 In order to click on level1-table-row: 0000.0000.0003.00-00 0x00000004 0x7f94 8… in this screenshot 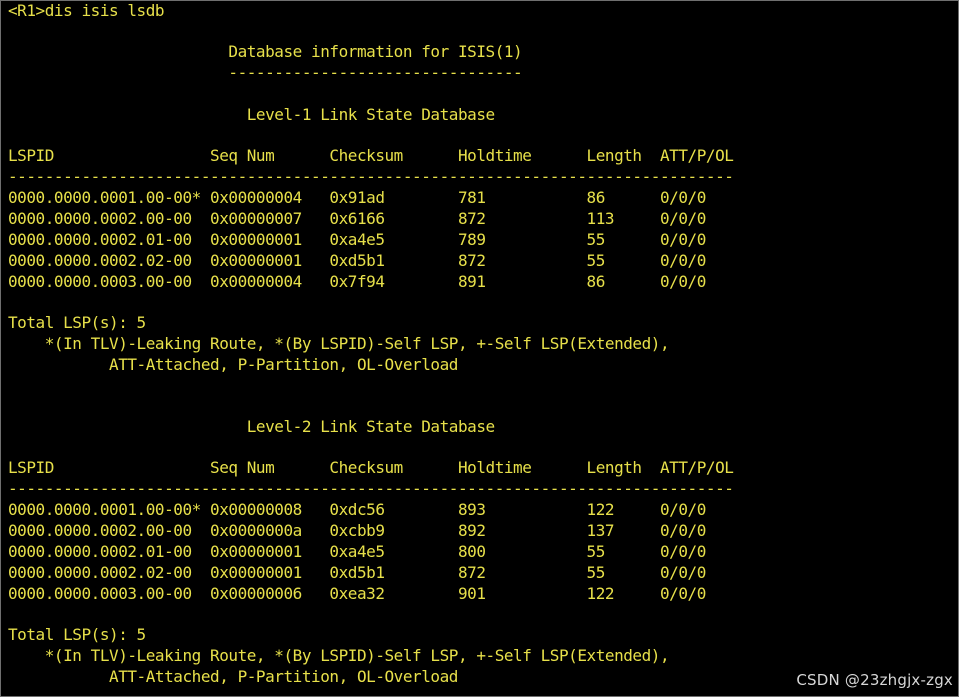, I will do `click(357, 281)`.